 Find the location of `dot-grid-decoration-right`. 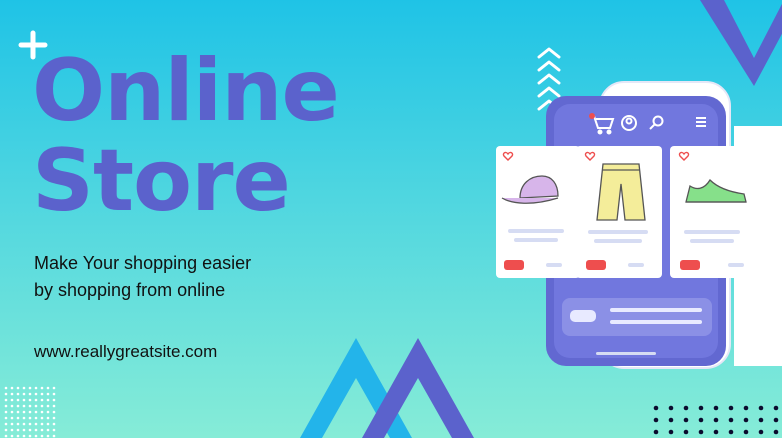

dot-grid-decoration-right is located at coordinates (717, 421).